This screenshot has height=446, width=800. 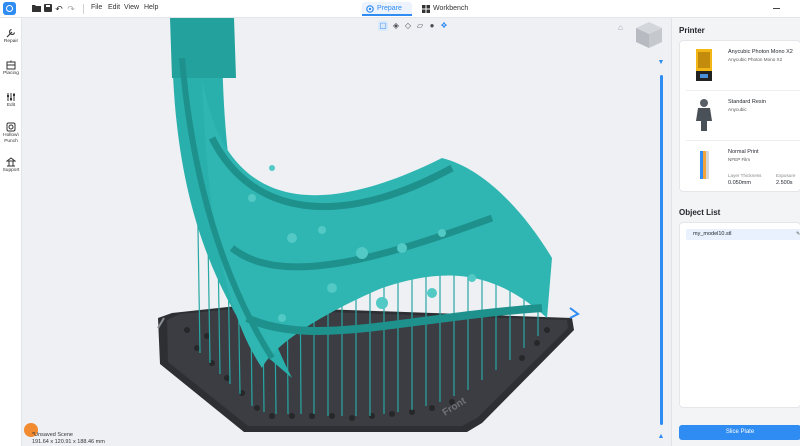 What do you see at coordinates (776, 8) in the screenshot?
I see `minimize-window-icon` at bounding box center [776, 8].